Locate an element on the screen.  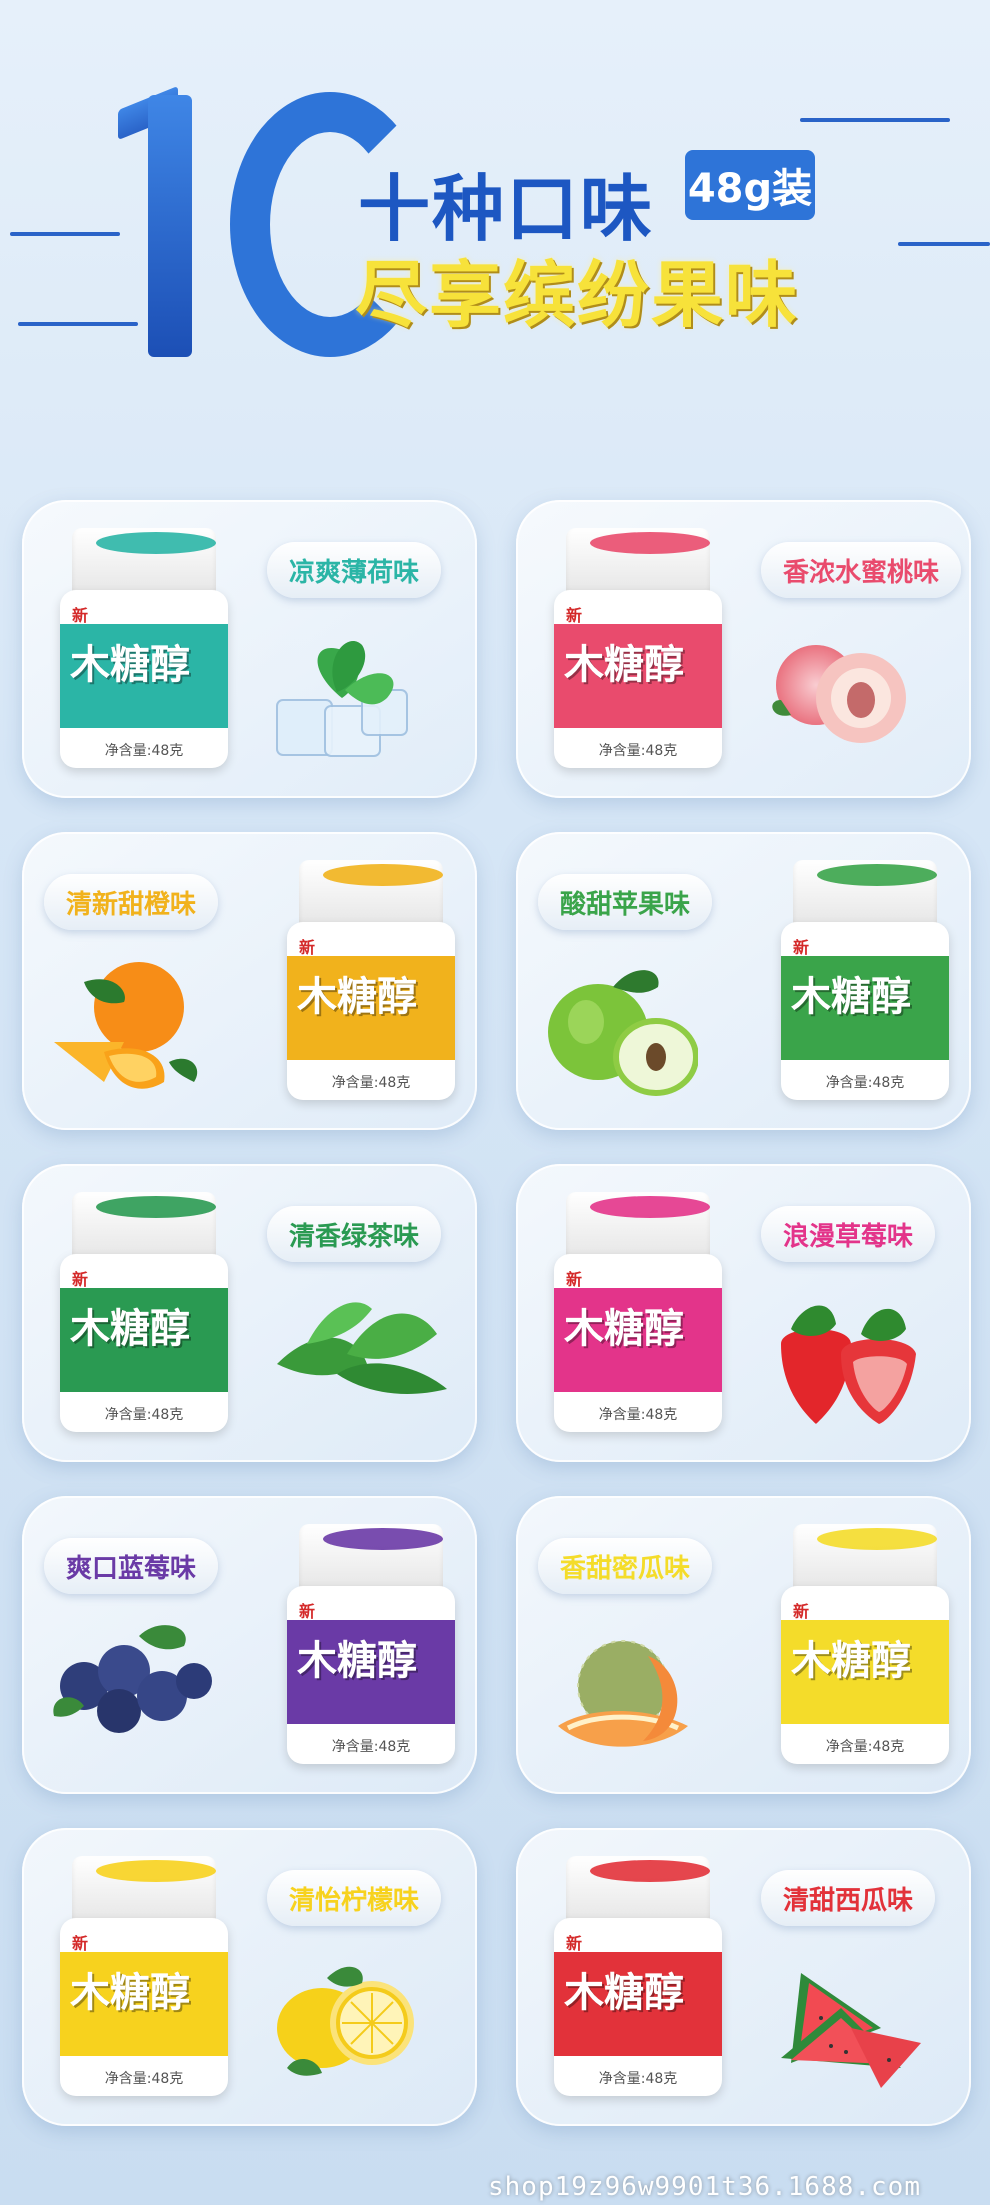
flavor-label: 清香绿茶味 is located at coordinates (354, 1234).